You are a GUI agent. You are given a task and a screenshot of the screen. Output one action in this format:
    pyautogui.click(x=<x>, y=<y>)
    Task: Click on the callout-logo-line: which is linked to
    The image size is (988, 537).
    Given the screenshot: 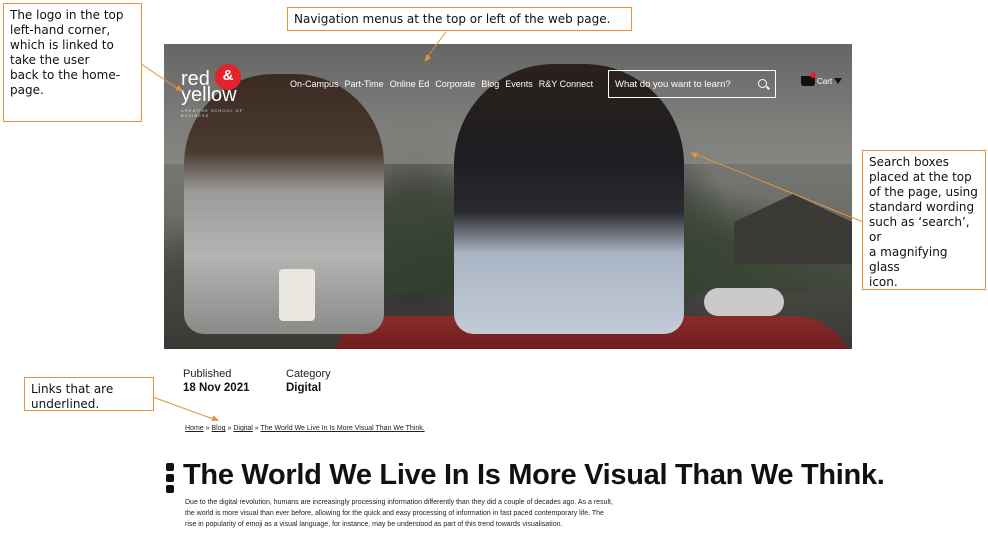 What is the action you would take?
    pyautogui.click(x=62, y=45)
    